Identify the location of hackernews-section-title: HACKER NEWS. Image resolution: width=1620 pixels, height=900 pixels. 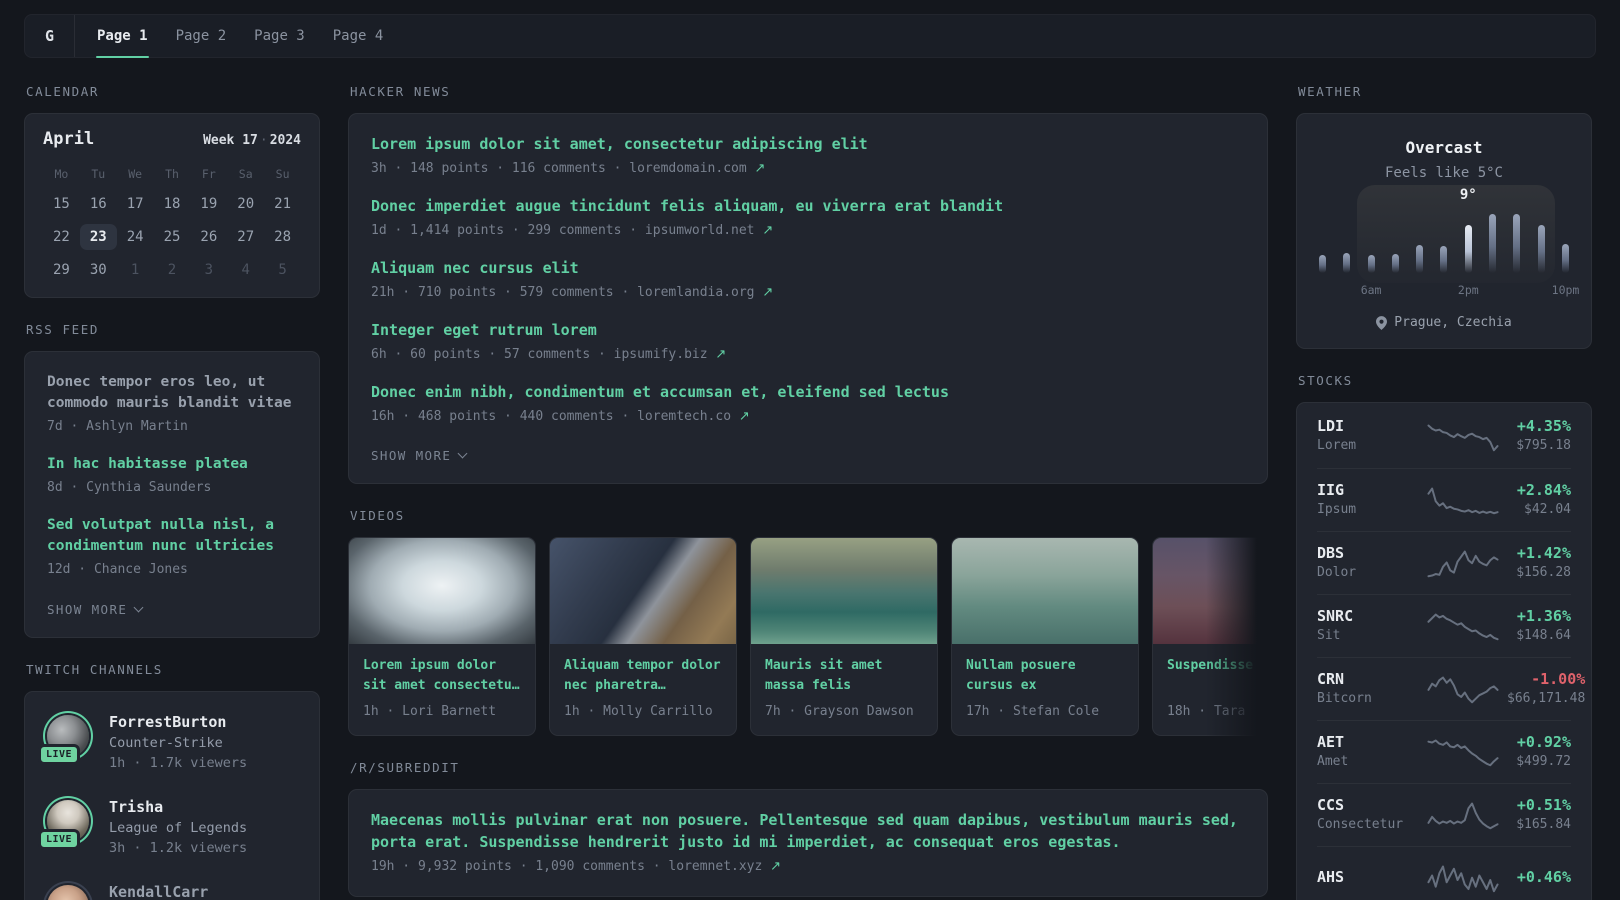
(400, 91).